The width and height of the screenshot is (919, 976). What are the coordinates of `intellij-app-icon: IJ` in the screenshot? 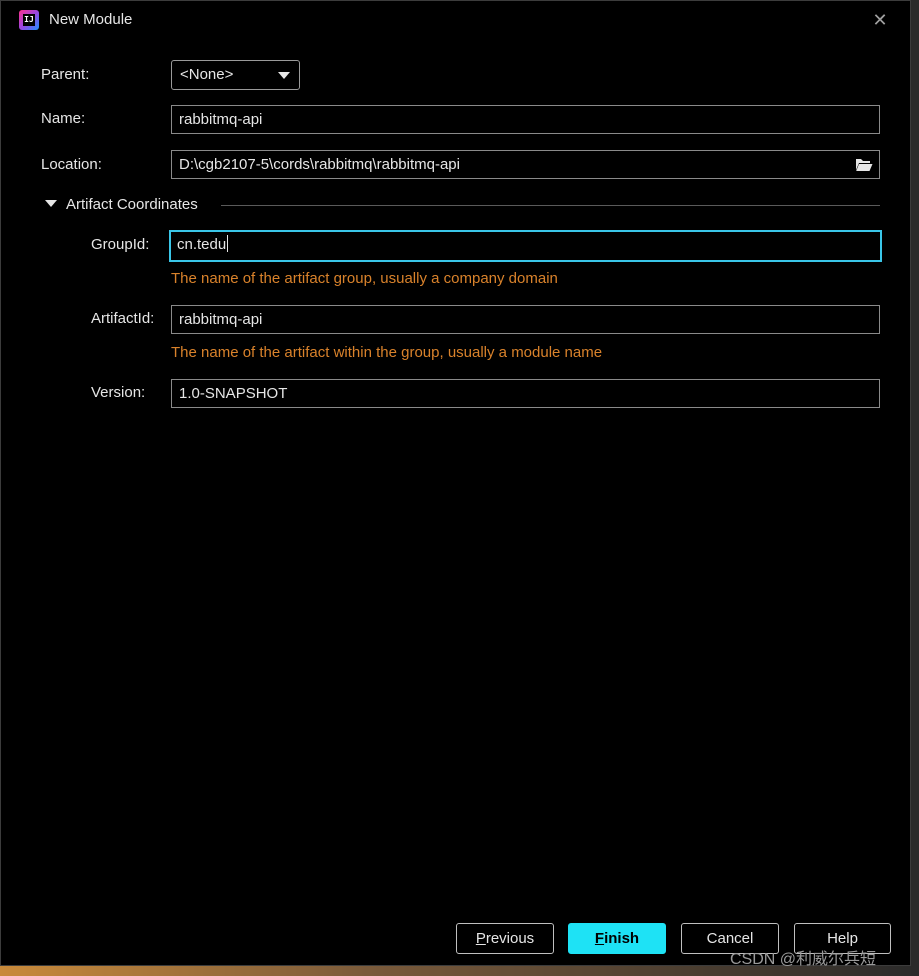 It's located at (29, 20).